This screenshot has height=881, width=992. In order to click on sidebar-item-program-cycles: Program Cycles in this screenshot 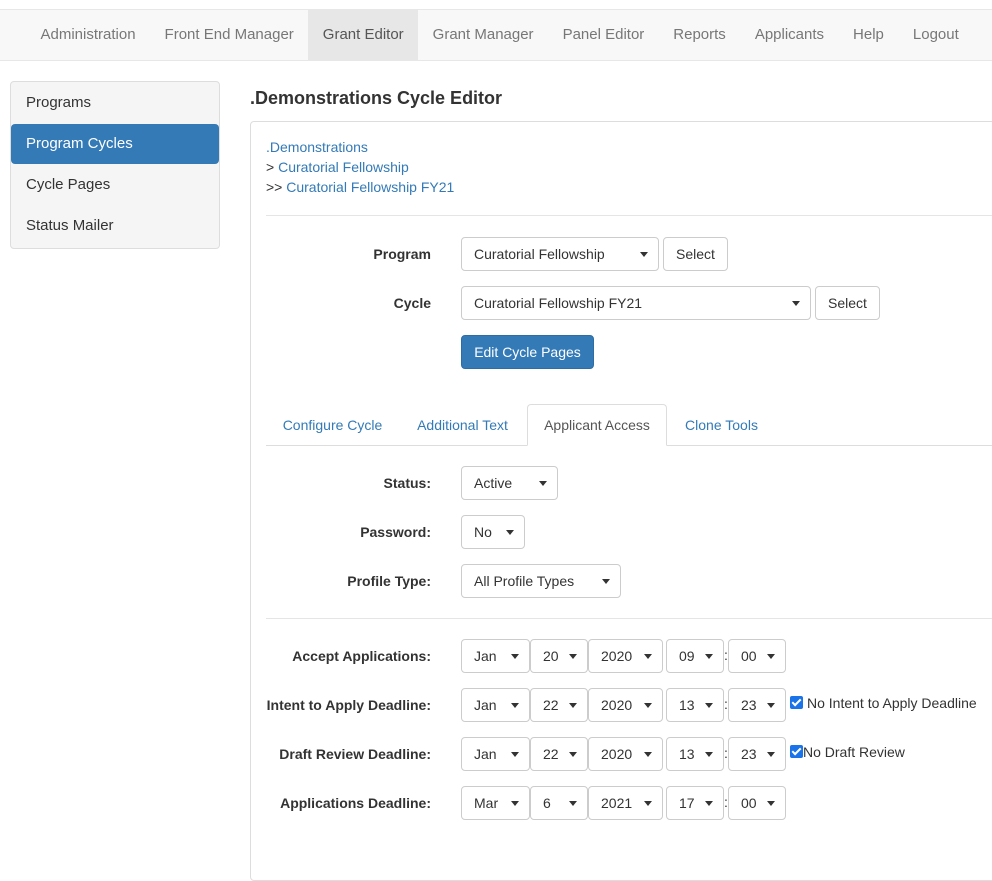, I will do `click(115, 144)`.